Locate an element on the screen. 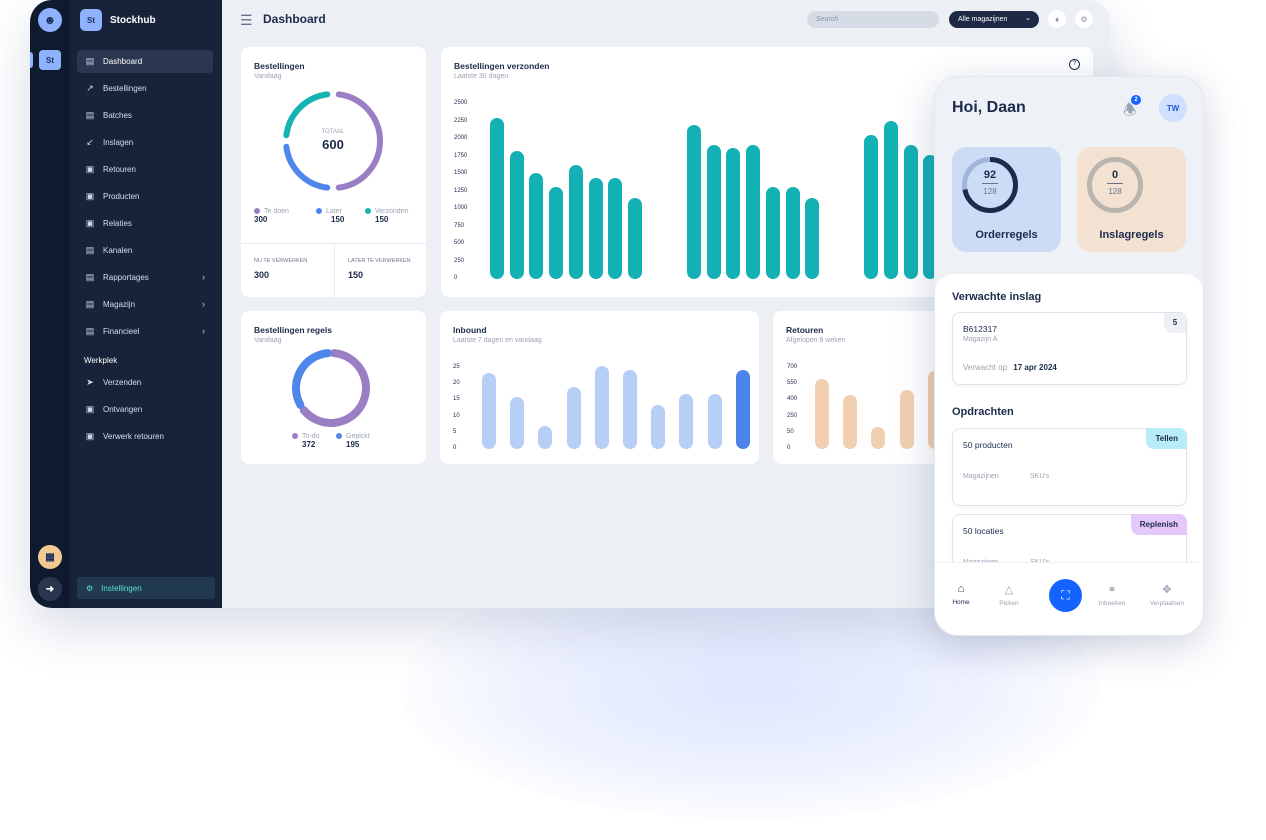 This screenshot has height=840, width=1266. y-tick-label: 500 is located at coordinates (459, 243).